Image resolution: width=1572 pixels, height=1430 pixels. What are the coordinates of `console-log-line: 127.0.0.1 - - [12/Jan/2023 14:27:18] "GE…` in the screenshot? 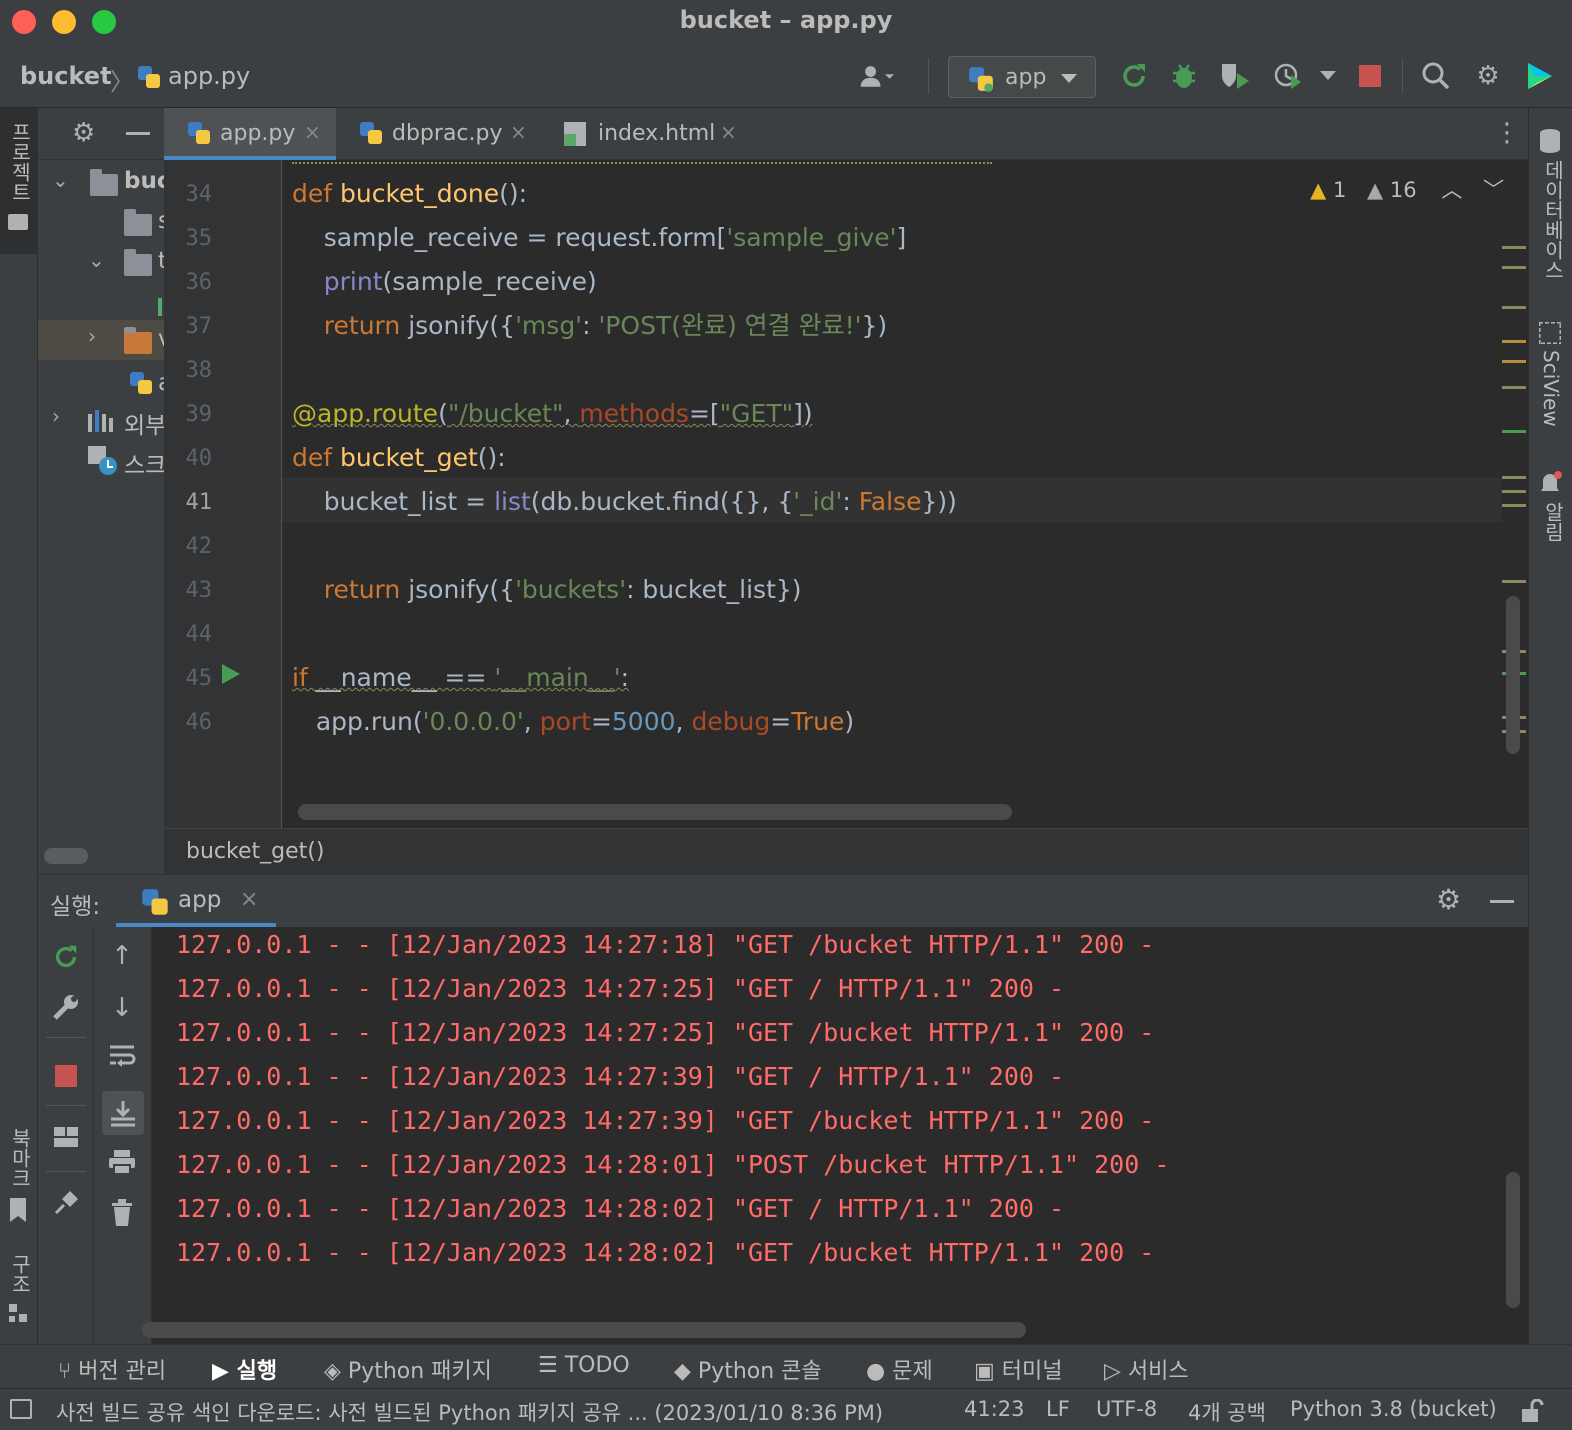 It's located at (665, 944).